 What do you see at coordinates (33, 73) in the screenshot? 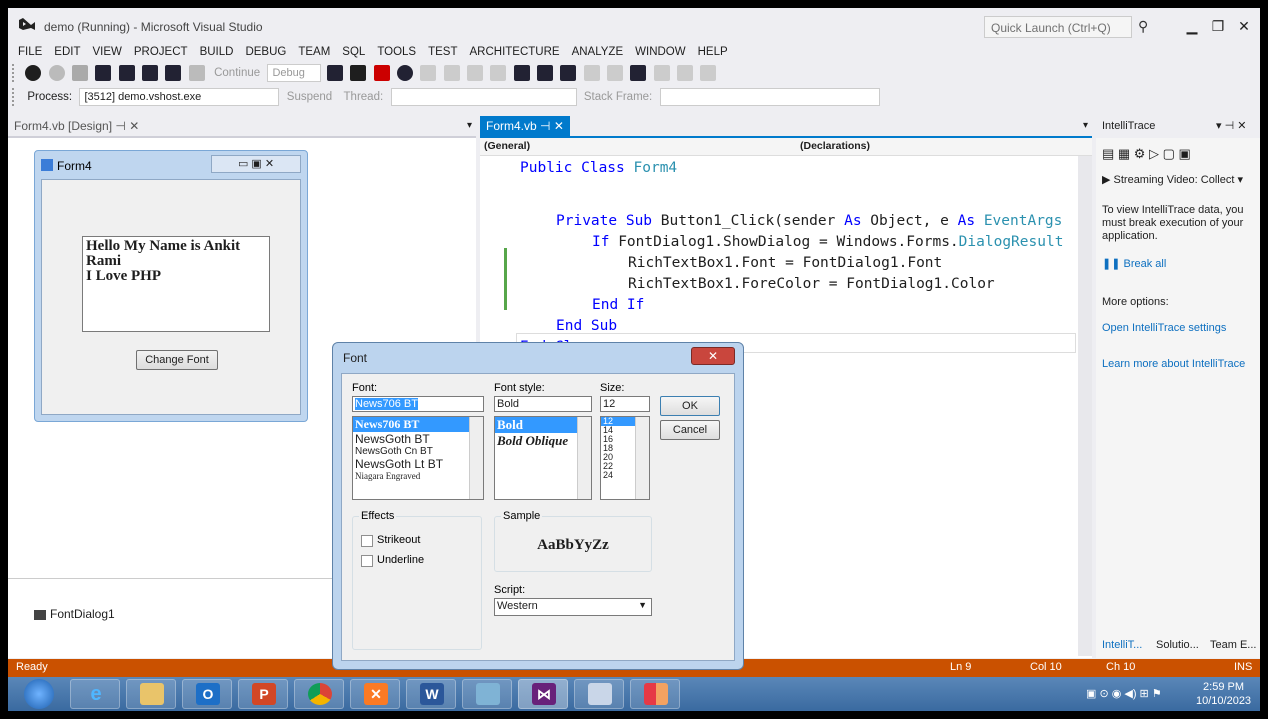
I see `navigate-back-icon` at bounding box center [33, 73].